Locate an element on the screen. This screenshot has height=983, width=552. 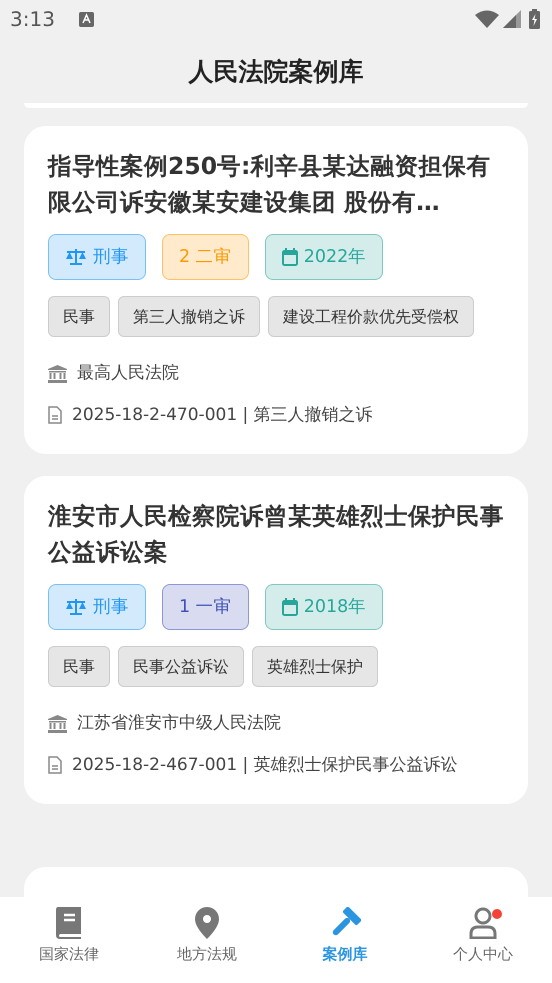
year-badge: 2022年 is located at coordinates (324, 257).